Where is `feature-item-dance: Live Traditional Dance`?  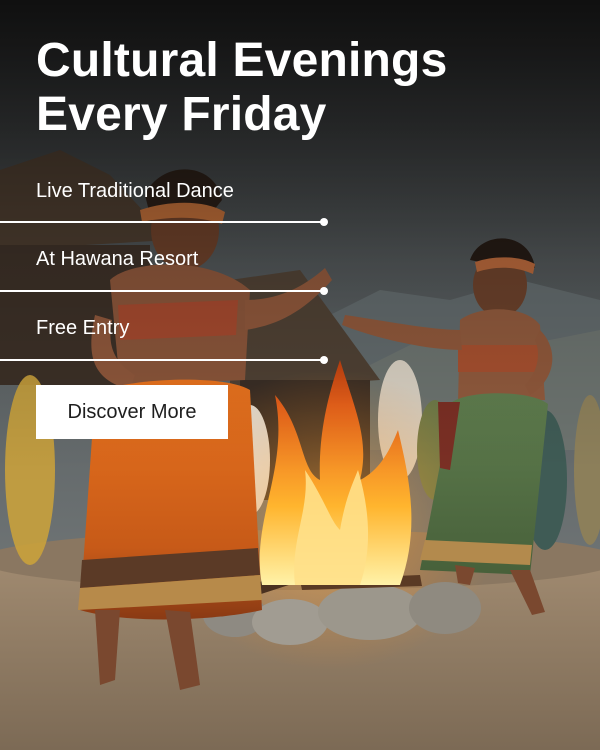
feature-item-dance: Live Traditional Dance is located at coordinates (135, 191).